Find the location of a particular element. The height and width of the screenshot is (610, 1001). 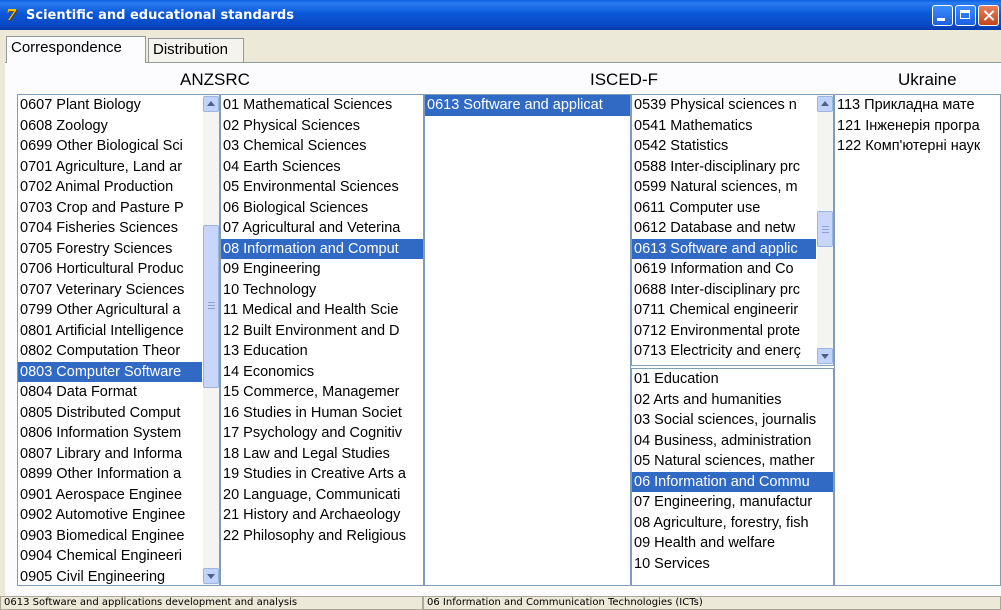

anzsrc-division-item: 13 Education is located at coordinates (322, 351).